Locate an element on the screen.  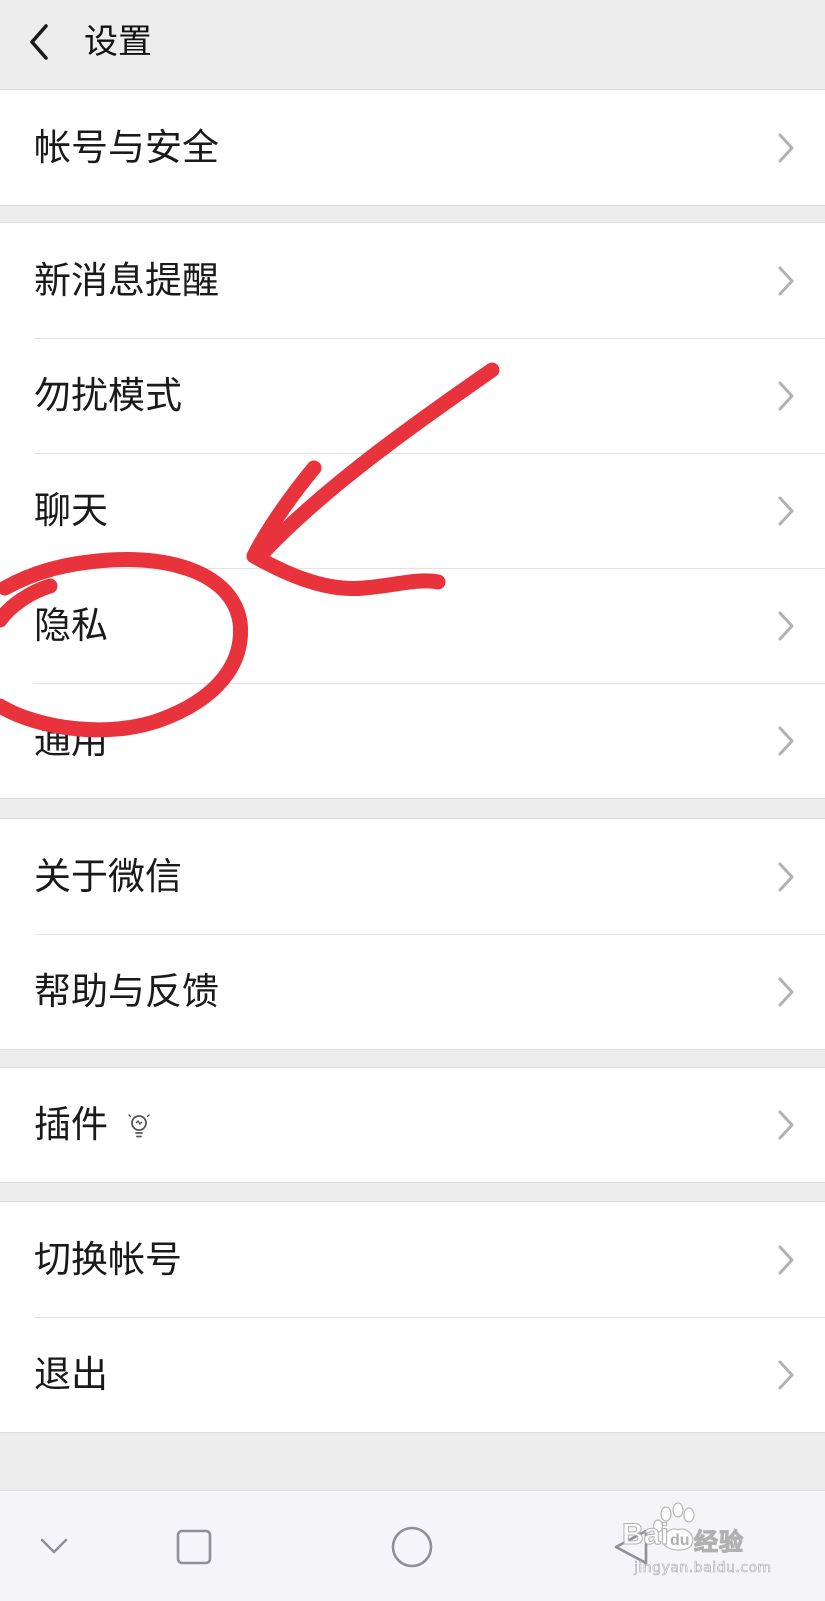
settings-item-chats: 聊天 is located at coordinates (412, 510).